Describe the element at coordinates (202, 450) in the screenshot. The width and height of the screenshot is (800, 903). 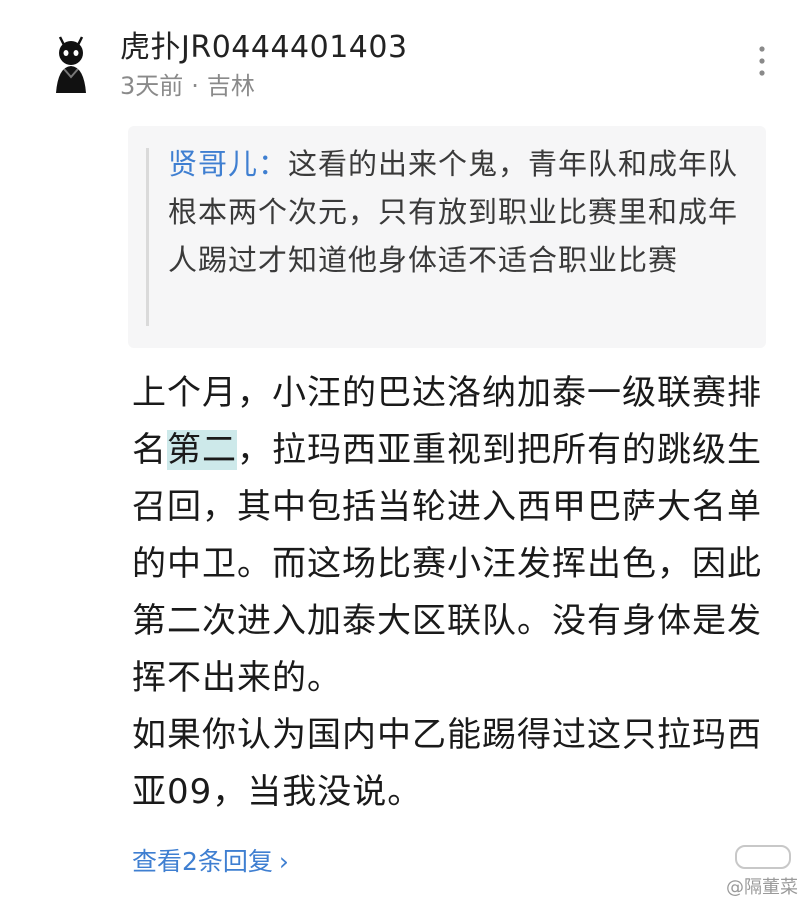
I see `highlighted-text: 第二` at that location.